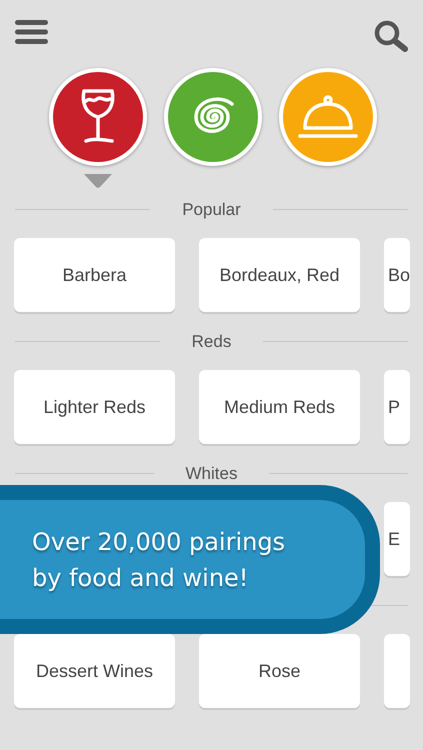  Describe the element at coordinates (94, 671) in the screenshot. I see `category-card: Dessert Wines` at that location.